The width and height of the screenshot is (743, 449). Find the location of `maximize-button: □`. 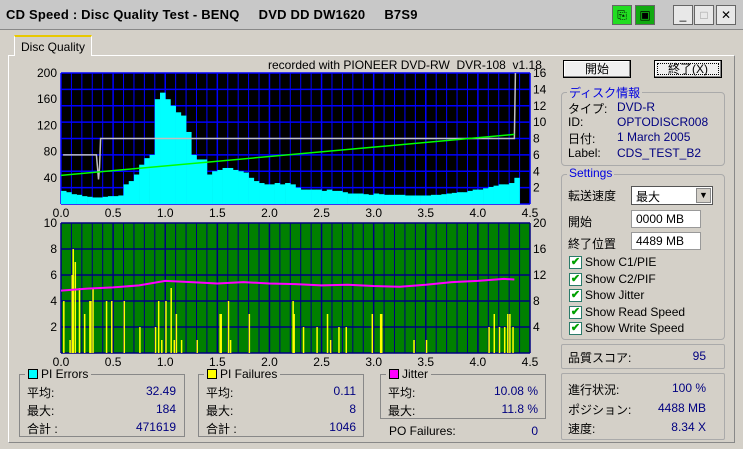

maximize-button: □ is located at coordinates (704, 15).